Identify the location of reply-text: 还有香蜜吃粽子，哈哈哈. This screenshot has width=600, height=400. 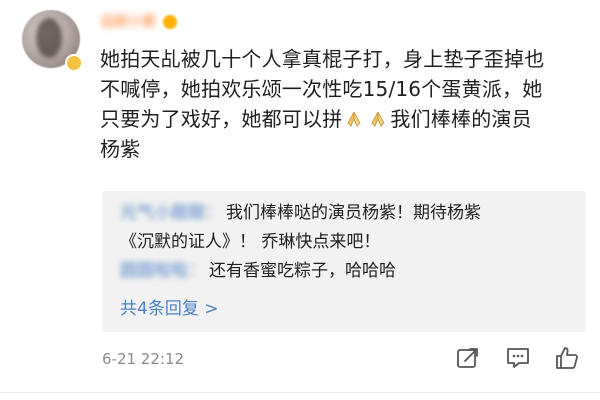
(302, 271).